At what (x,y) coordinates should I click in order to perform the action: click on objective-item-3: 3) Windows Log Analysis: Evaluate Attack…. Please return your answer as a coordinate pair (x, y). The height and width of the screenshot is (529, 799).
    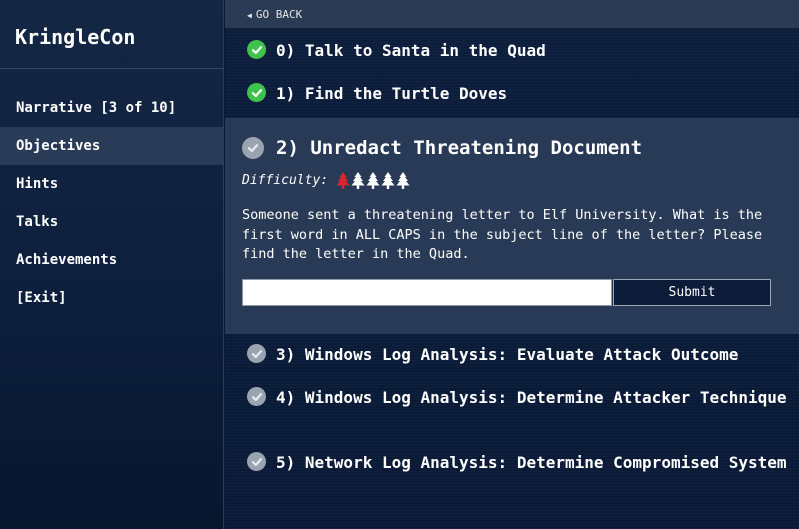
    Looking at the image, I should click on (492, 355).